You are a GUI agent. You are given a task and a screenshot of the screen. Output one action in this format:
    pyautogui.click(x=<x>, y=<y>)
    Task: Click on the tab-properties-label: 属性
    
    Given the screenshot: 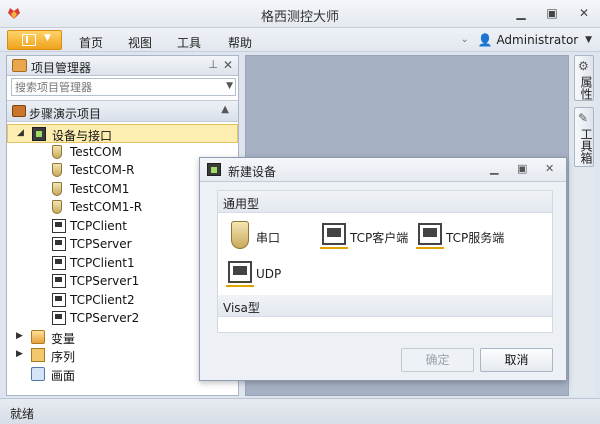 What is the action you would take?
    pyautogui.click(x=586, y=88)
    